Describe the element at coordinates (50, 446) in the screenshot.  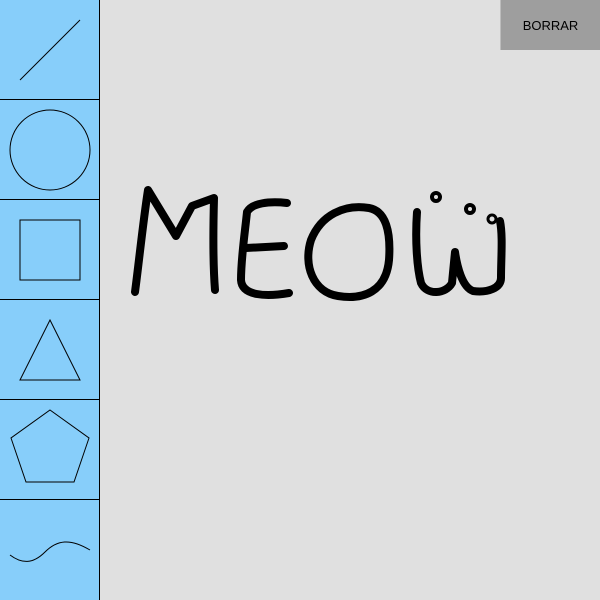
I see `pentagon-icon` at that location.